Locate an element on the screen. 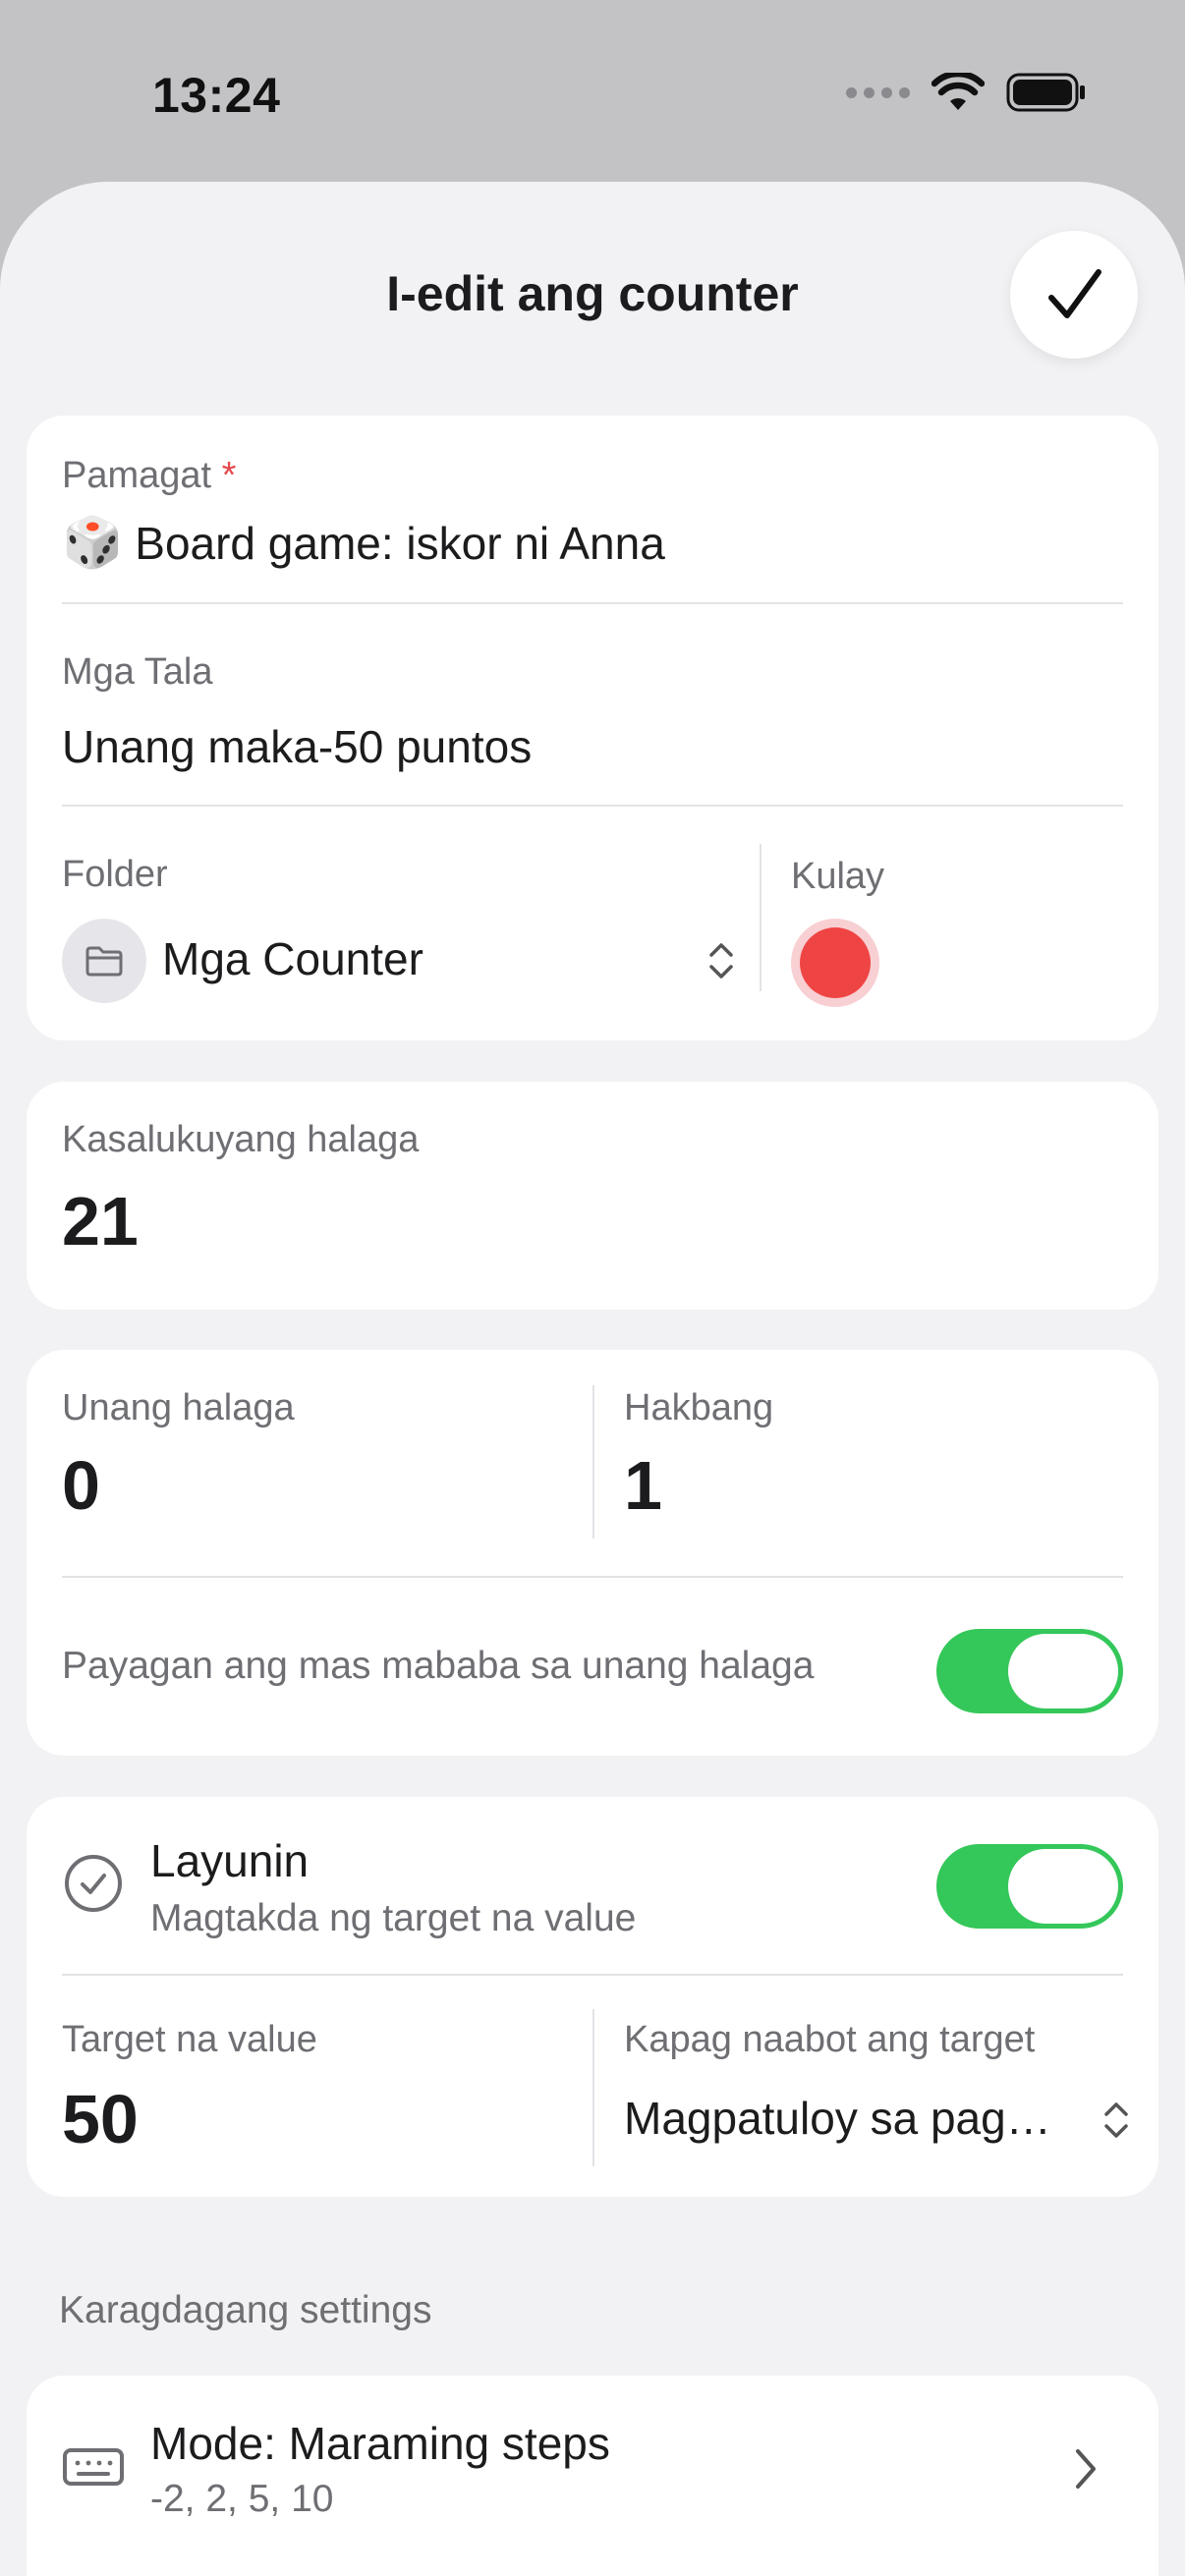 This screenshot has width=1185, height=2576. target-value-field: 50 is located at coordinates (100, 2119).